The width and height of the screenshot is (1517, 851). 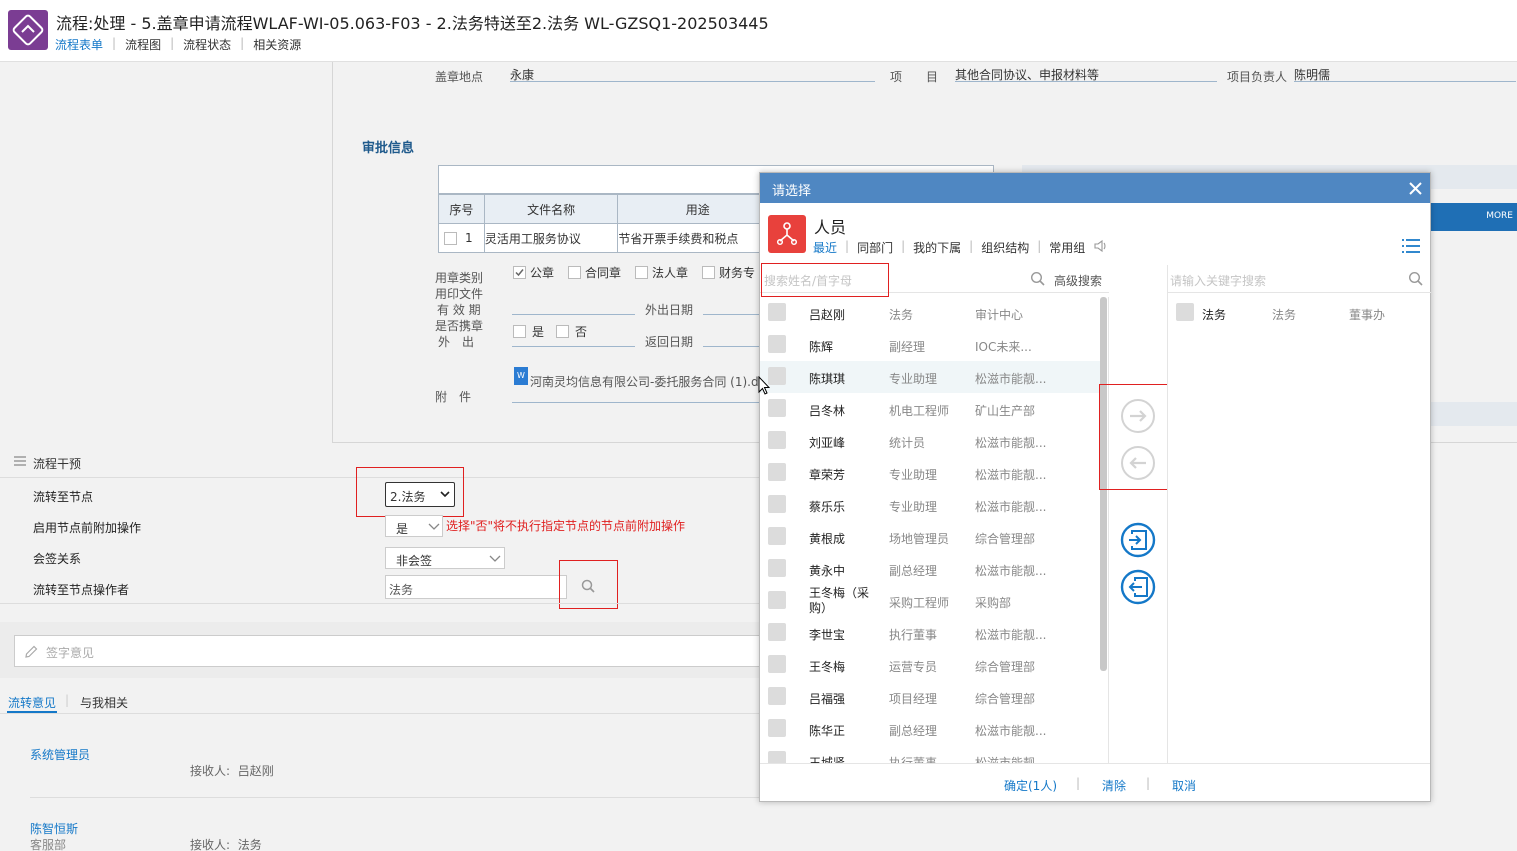 What do you see at coordinates (453, 397) in the screenshot?
I see `attachment-label: 附 件` at bounding box center [453, 397].